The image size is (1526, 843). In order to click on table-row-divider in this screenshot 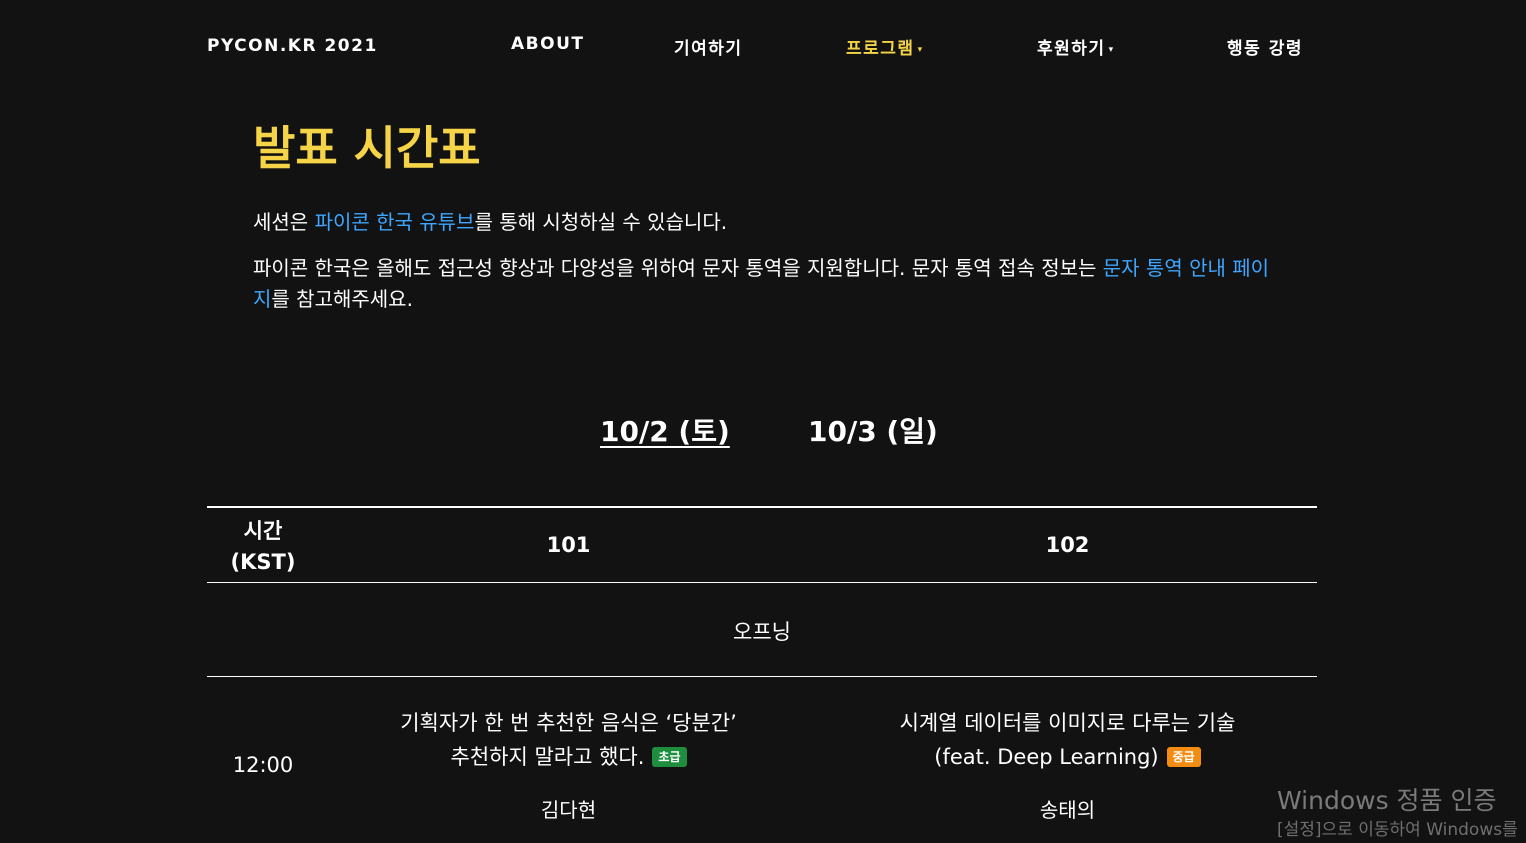, I will do `click(762, 676)`.